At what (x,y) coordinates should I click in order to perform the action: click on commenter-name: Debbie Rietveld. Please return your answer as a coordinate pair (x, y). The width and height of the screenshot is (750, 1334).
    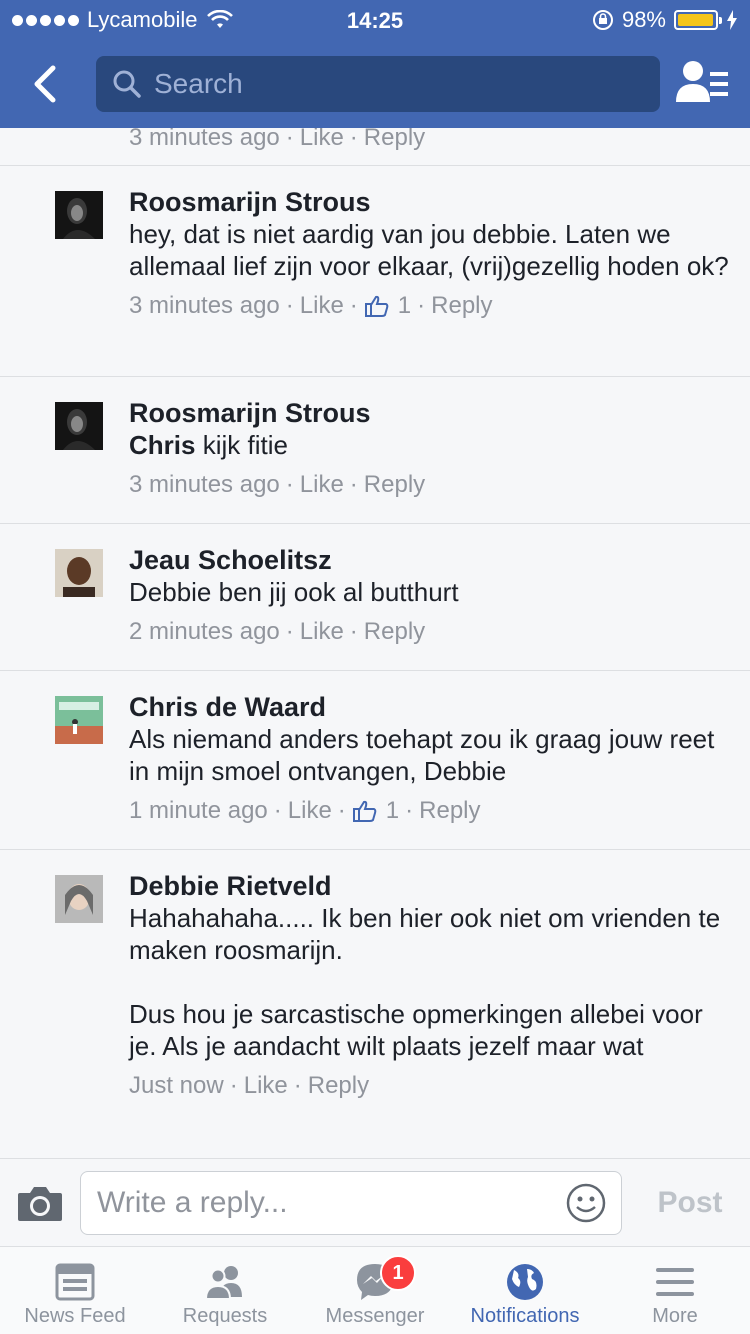
    Looking at the image, I should click on (429, 886).